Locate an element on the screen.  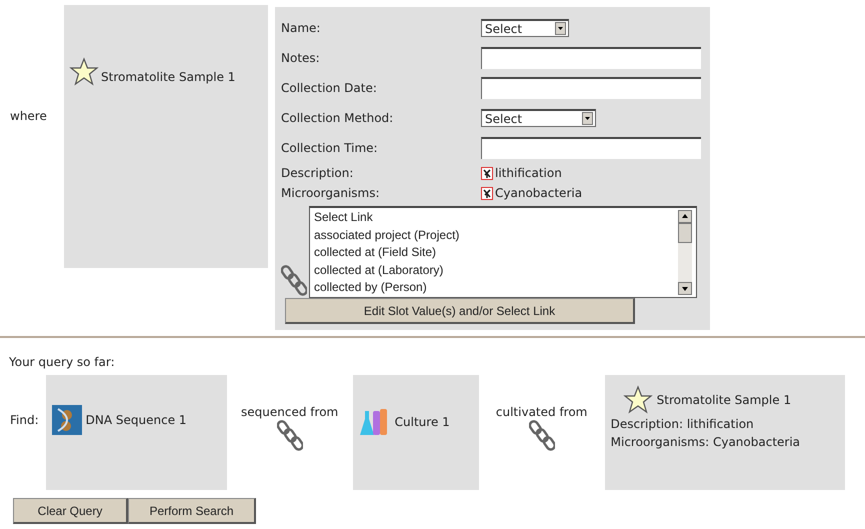
where-label: where is located at coordinates (28, 116).